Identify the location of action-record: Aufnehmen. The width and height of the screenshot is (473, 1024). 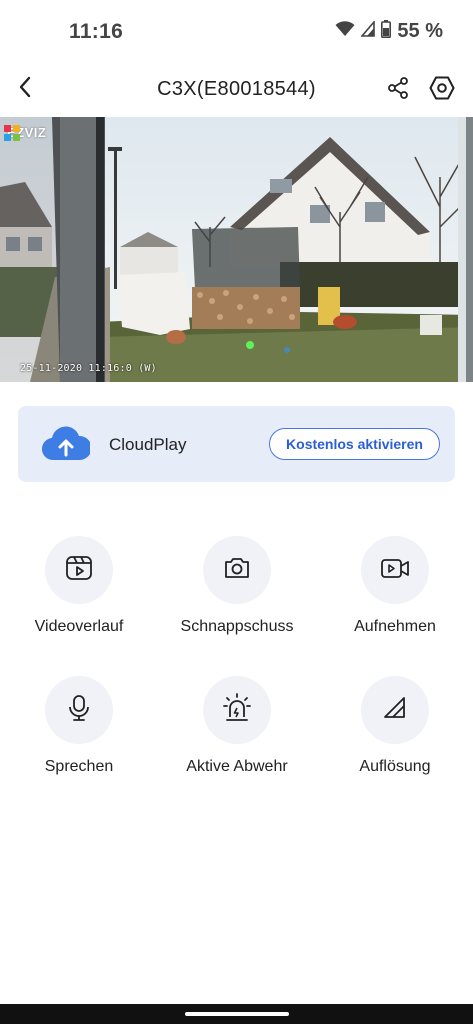
(394, 596).